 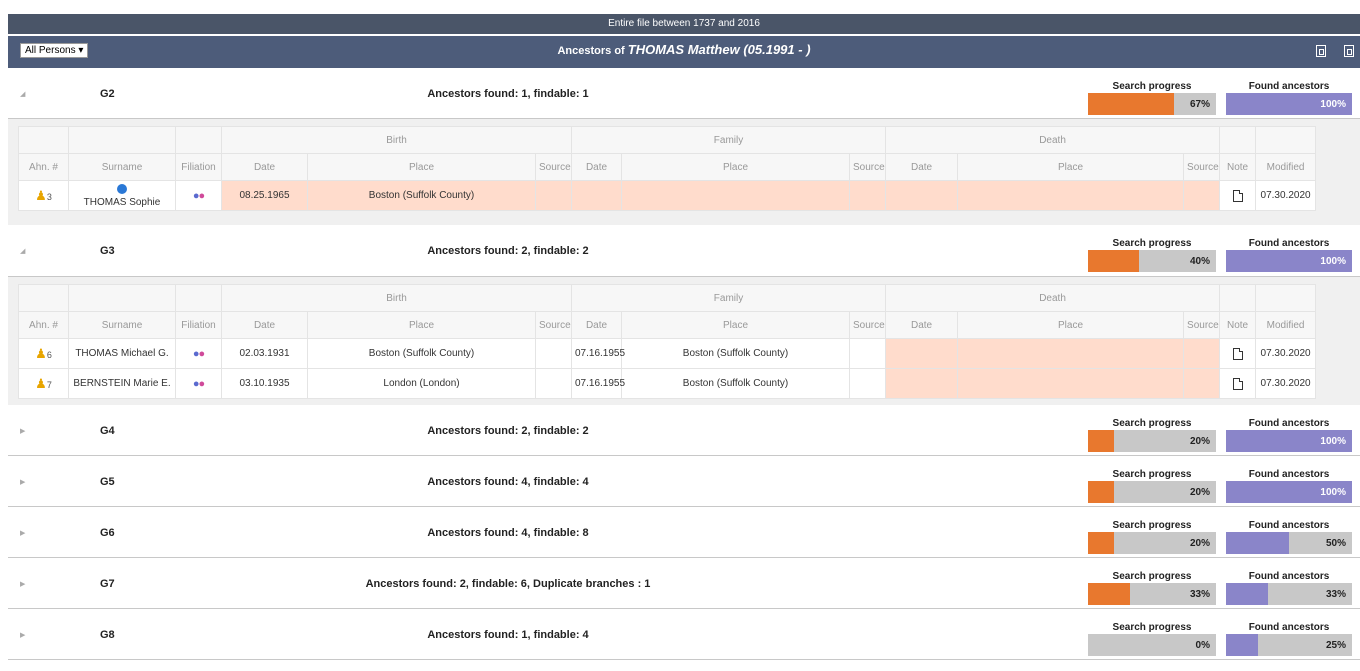 I want to click on person-icon: ♟, so click(x=41, y=353).